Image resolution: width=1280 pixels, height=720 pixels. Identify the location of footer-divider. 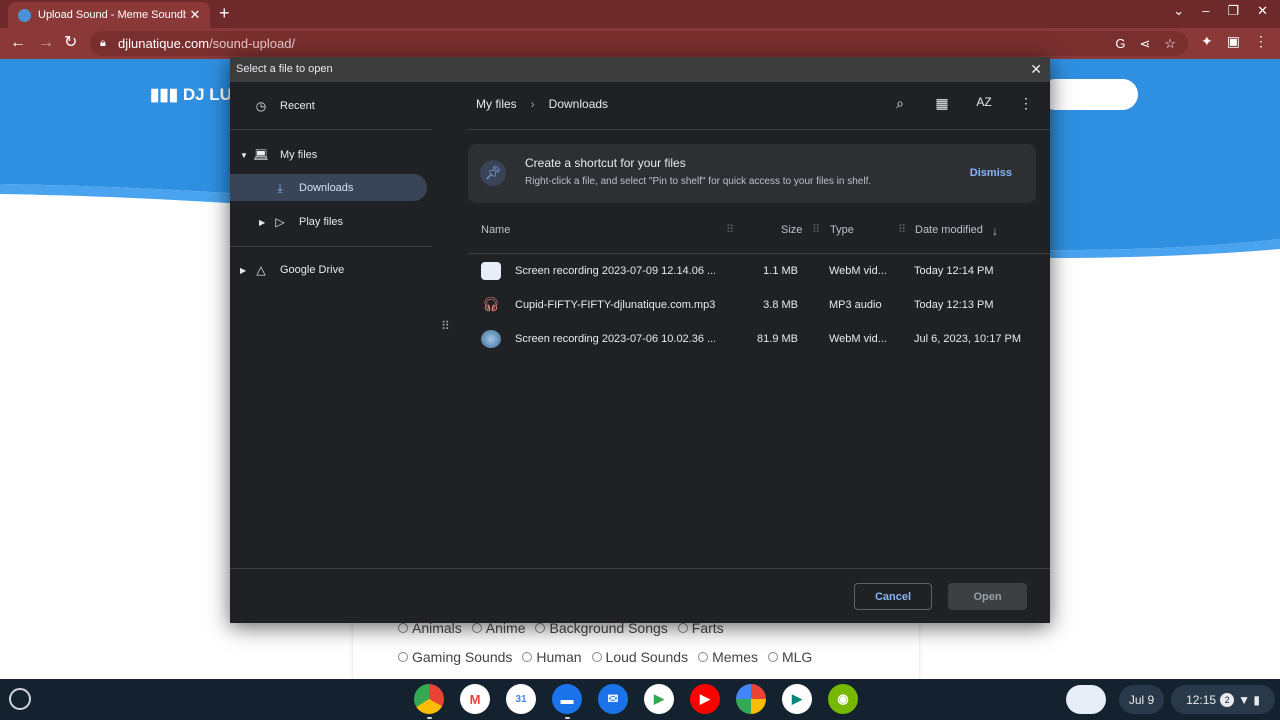
(640, 568).